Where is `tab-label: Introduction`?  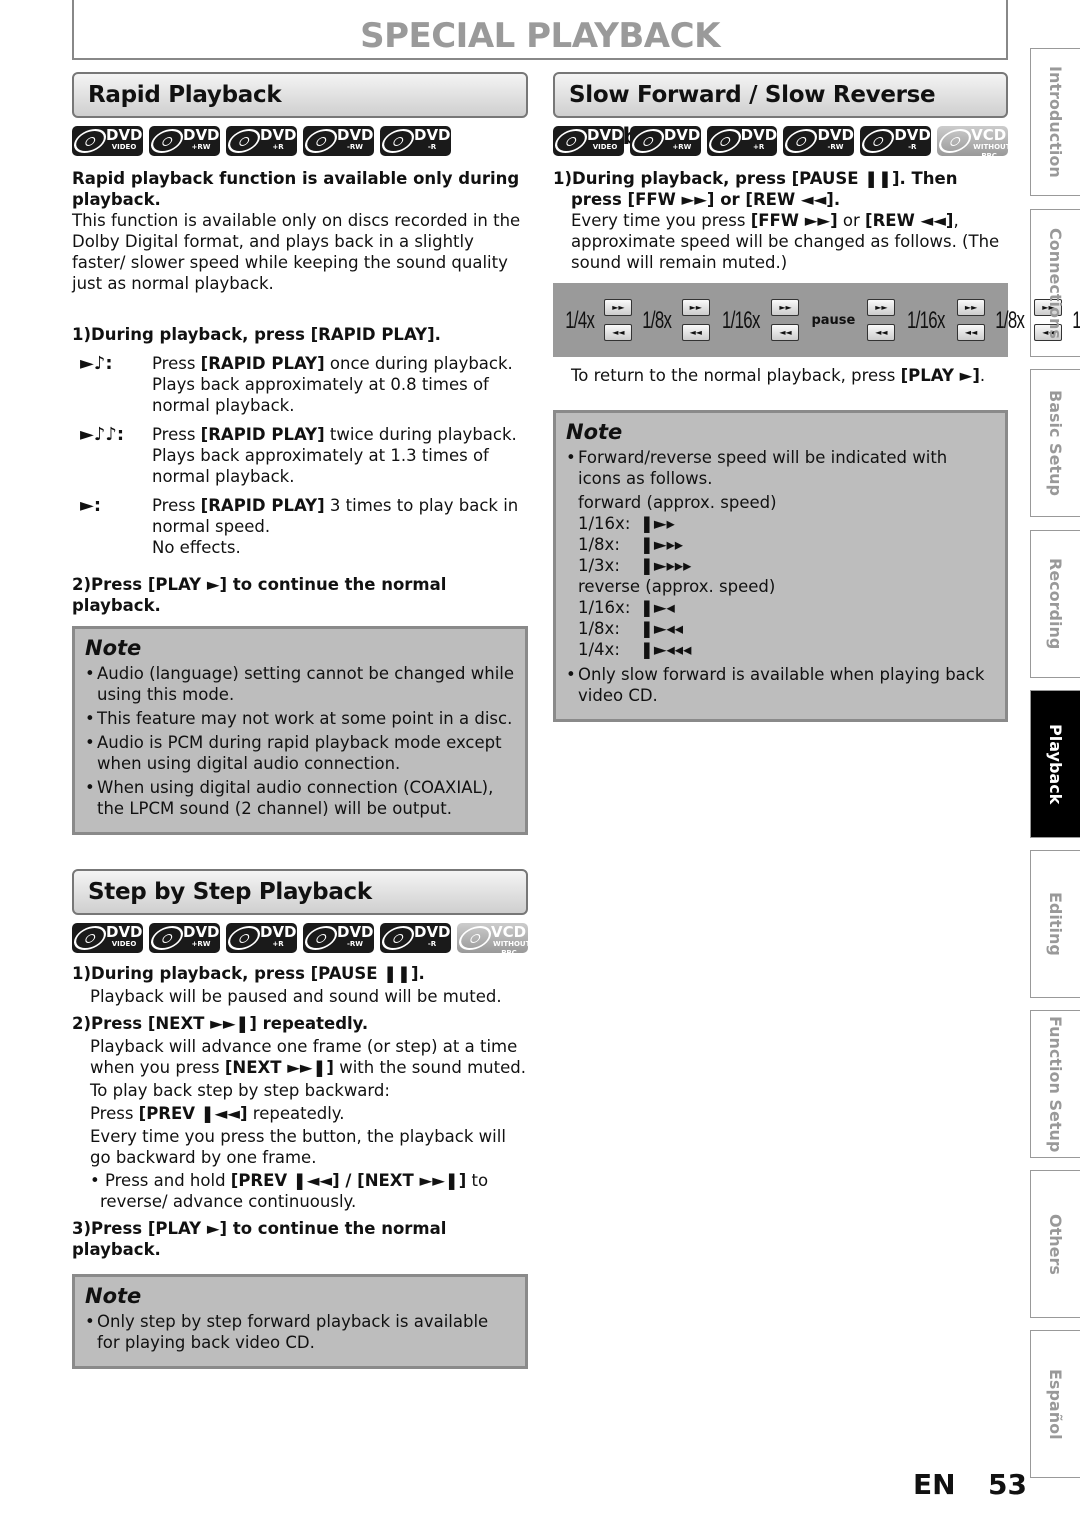 tab-label: Introduction is located at coordinates (1055, 122).